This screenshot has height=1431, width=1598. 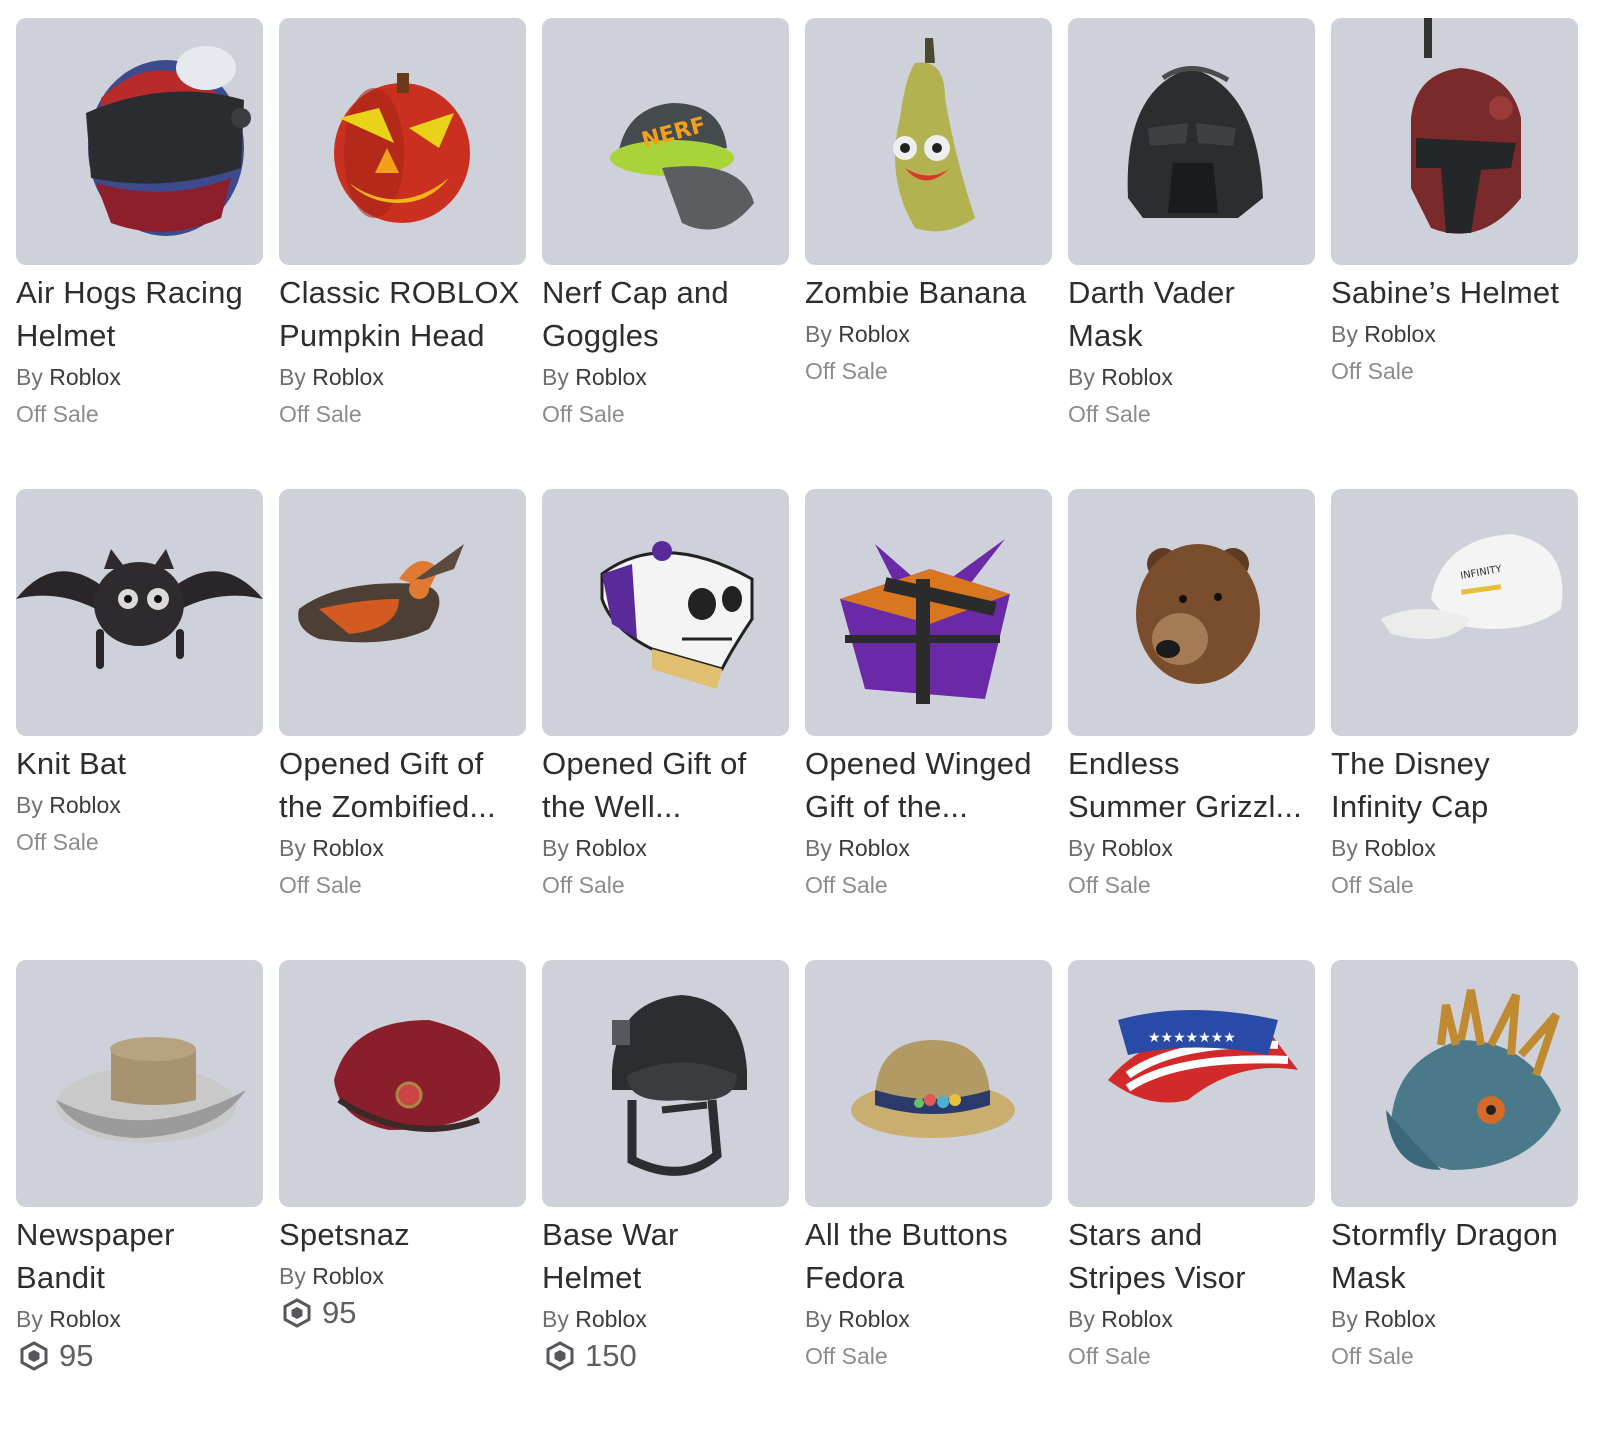 I want to click on catalog-item-card: Knit Bat By Roblox Off Sale, so click(x=139, y=724).